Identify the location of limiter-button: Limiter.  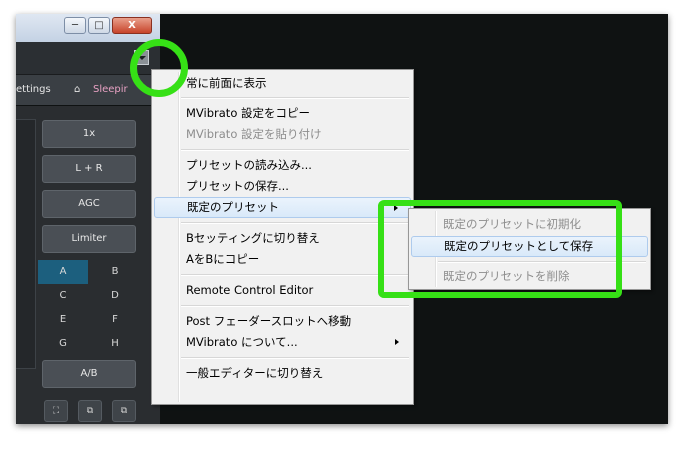
(89, 239).